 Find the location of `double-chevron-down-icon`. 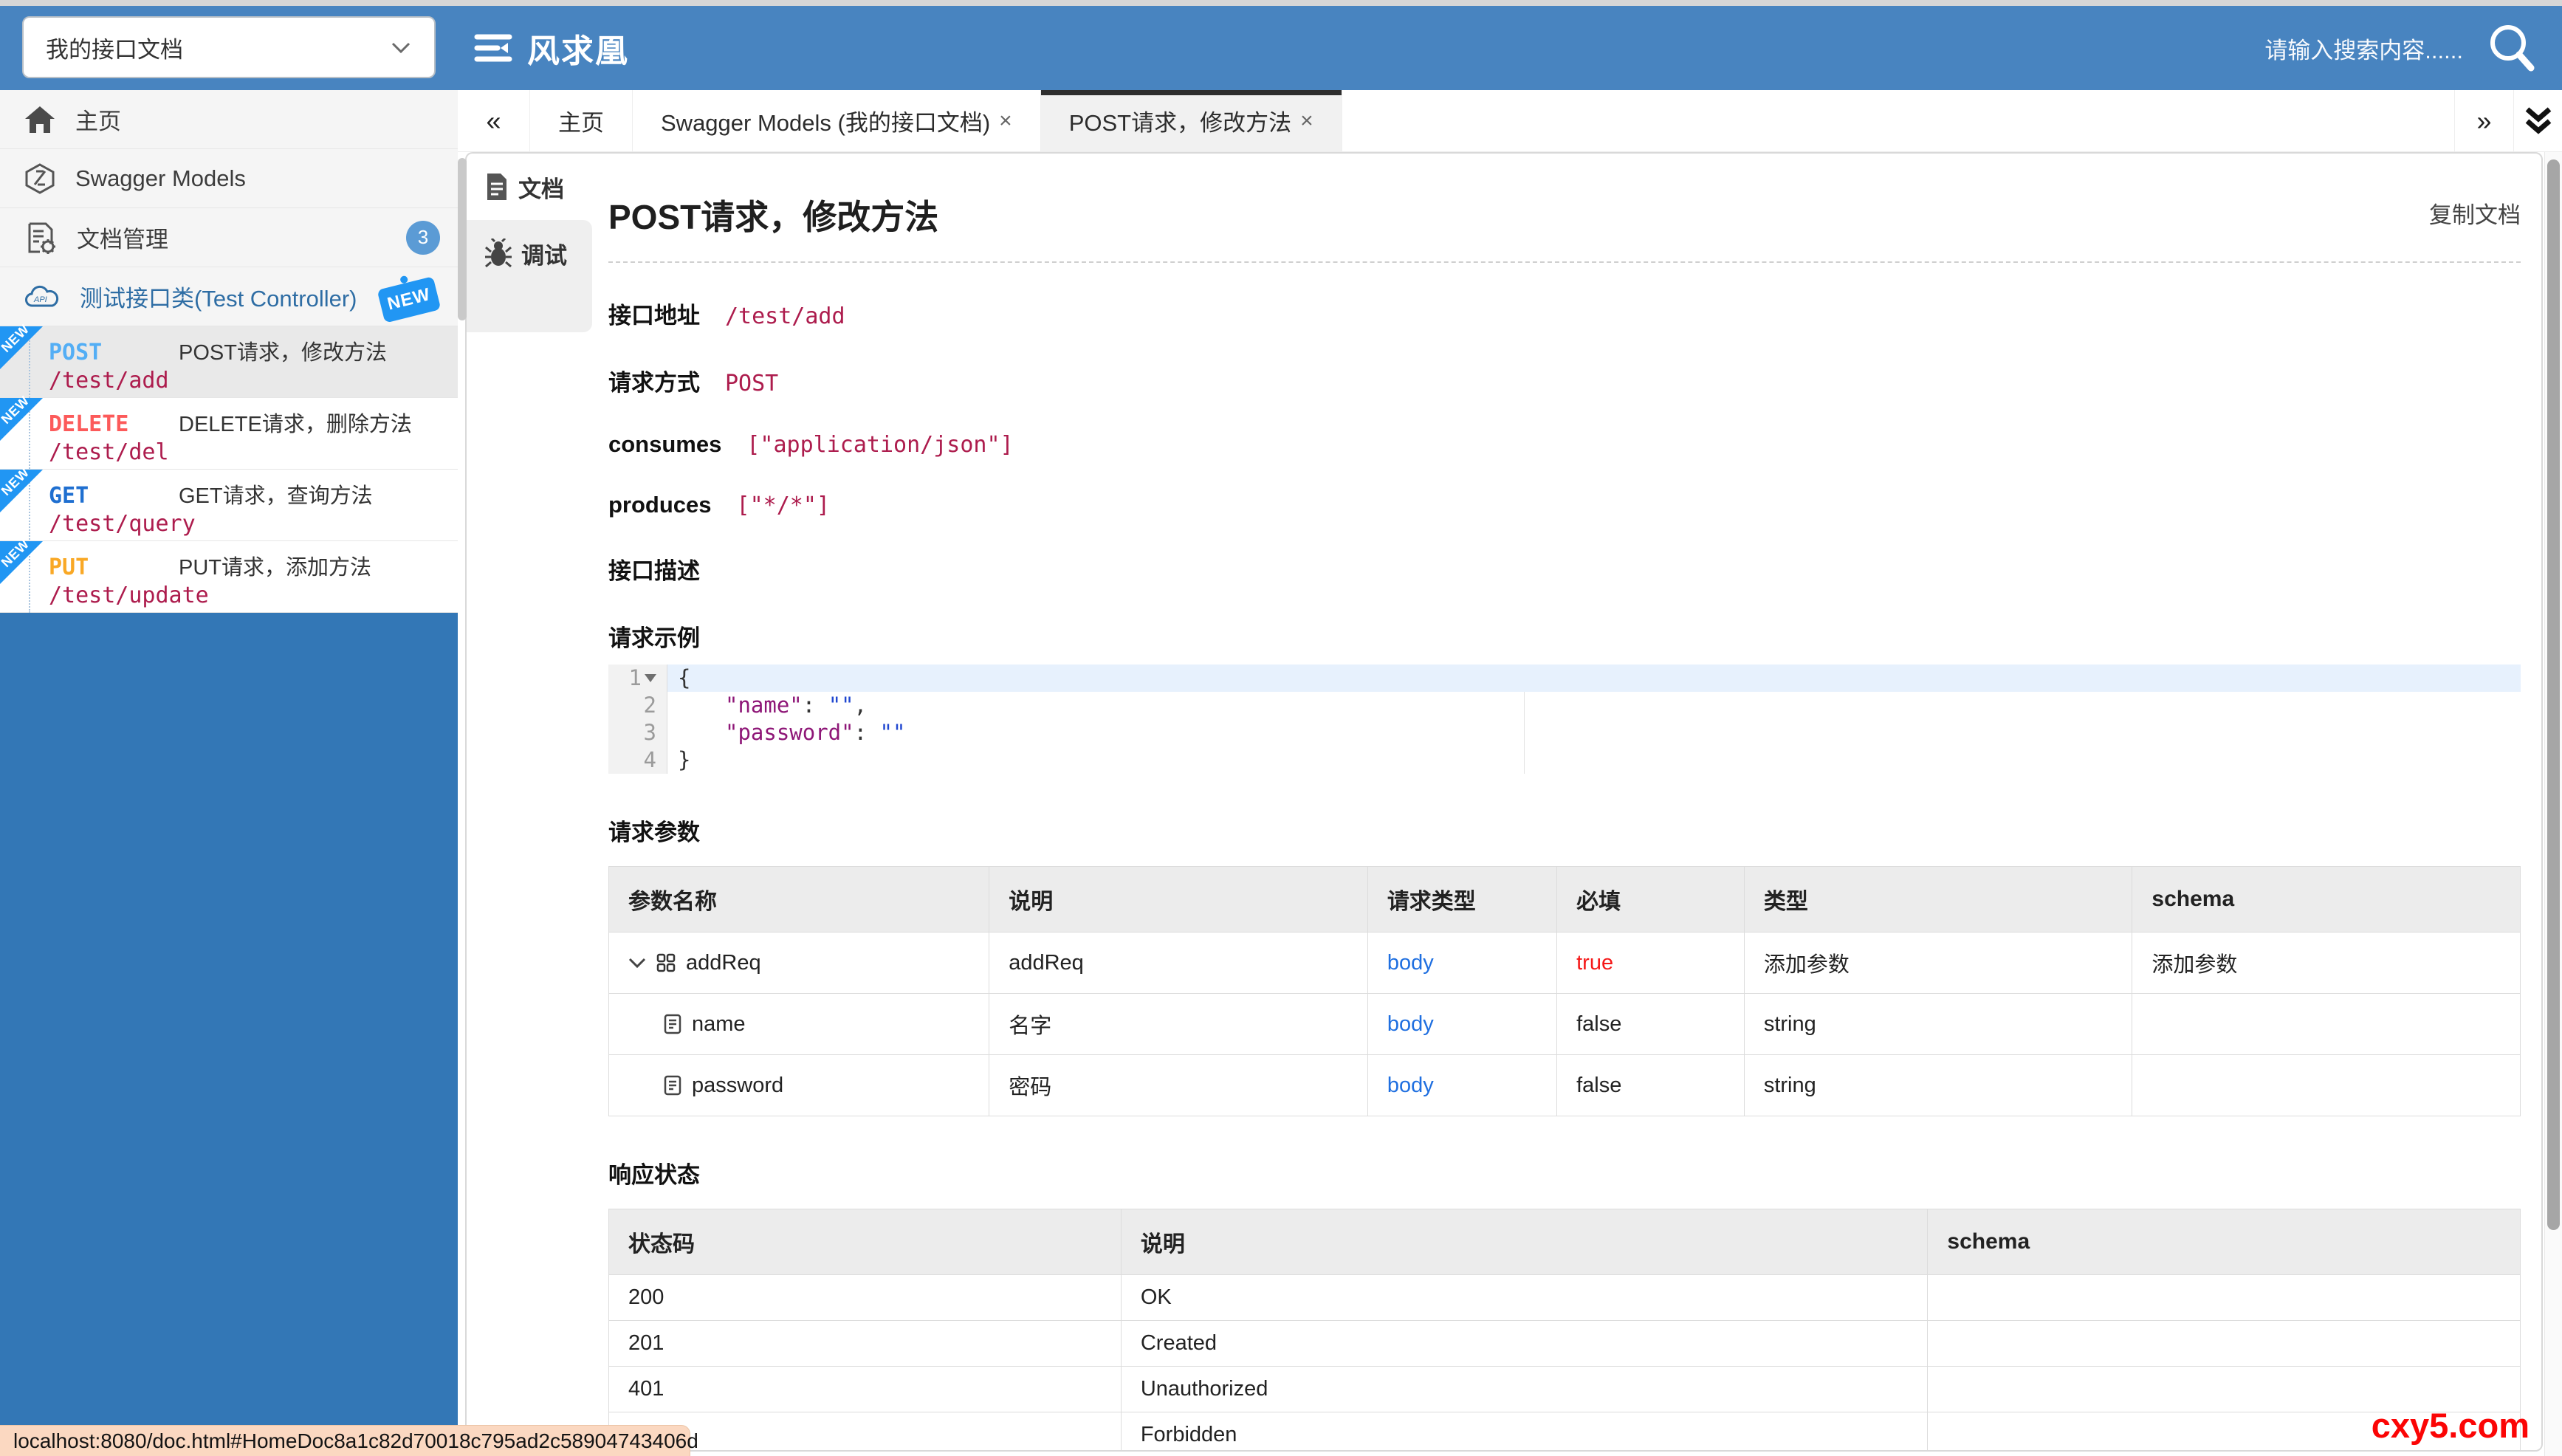

double-chevron-down-icon is located at coordinates (2538, 121).